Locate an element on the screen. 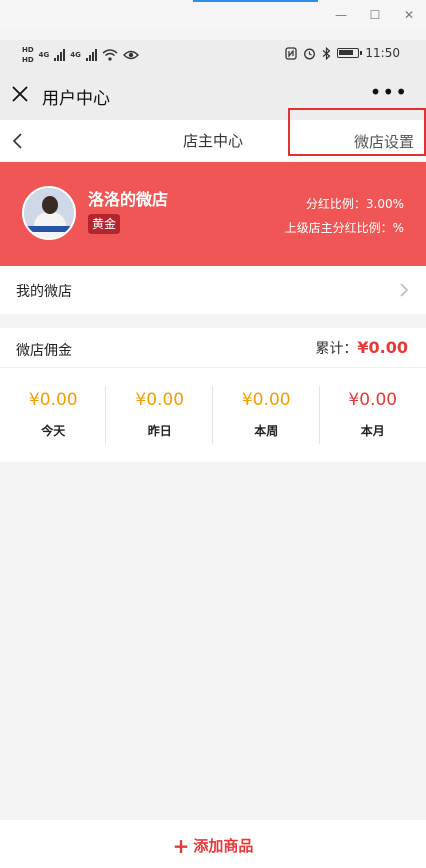 The height and width of the screenshot is (868, 426). more-menu-icon: ••• is located at coordinates (389, 92).